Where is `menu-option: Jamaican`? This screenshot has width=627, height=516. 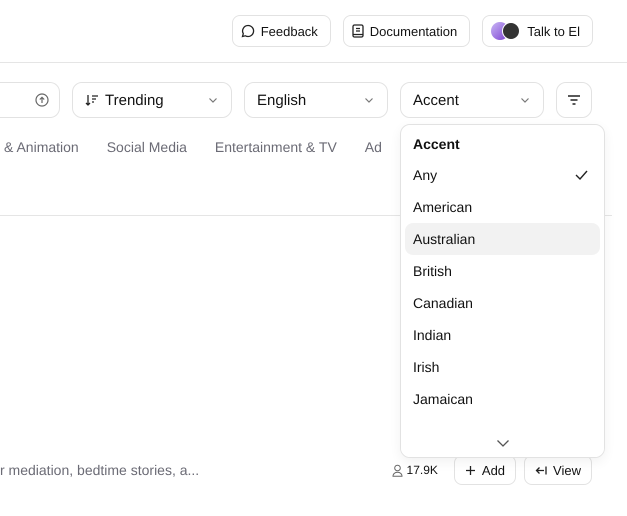
menu-option: Jamaican is located at coordinates (502, 399).